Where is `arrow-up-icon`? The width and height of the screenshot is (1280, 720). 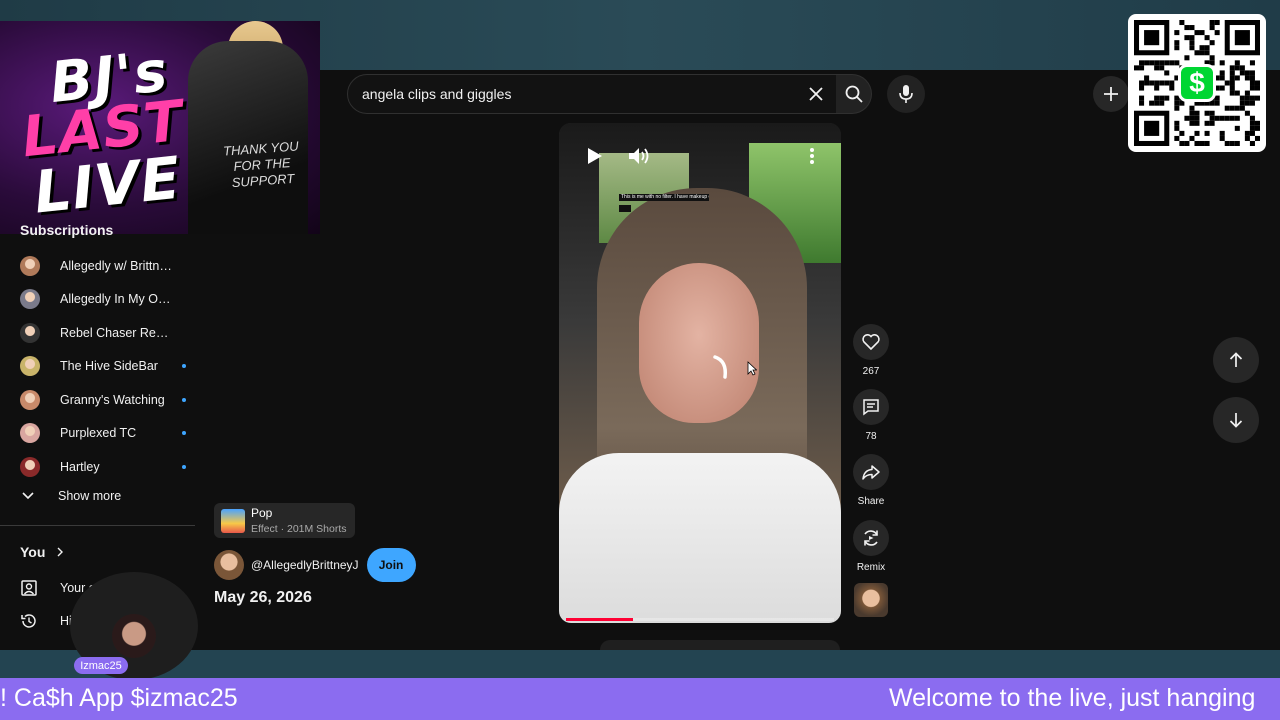
arrow-up-icon is located at coordinates (1236, 359).